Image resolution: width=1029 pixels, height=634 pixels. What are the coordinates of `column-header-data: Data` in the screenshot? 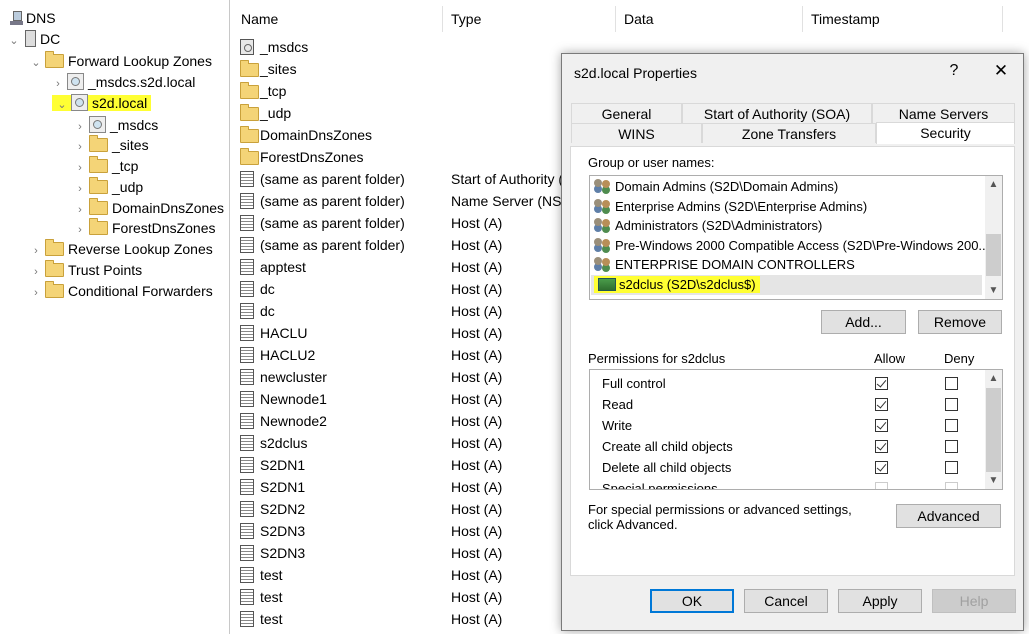 It's located at (709, 19).